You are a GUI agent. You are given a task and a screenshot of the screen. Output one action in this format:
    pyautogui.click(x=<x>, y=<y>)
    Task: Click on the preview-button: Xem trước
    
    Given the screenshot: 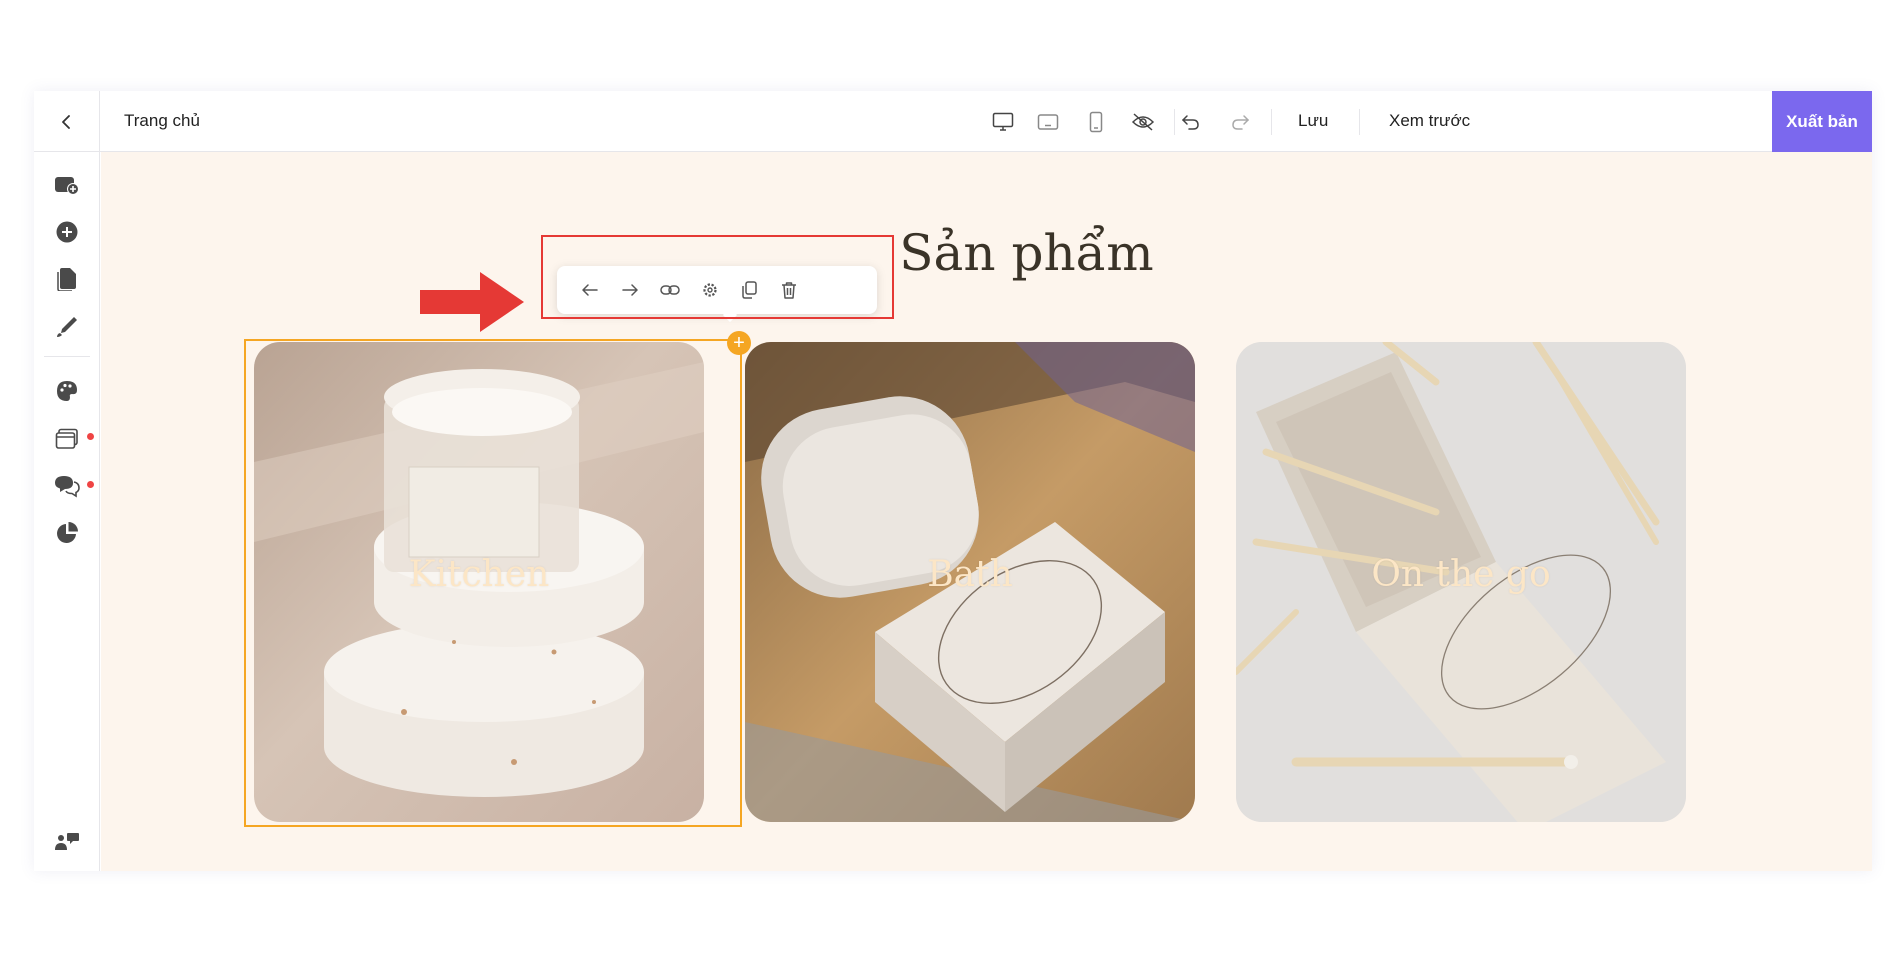 What is the action you would take?
    pyautogui.click(x=1429, y=121)
    